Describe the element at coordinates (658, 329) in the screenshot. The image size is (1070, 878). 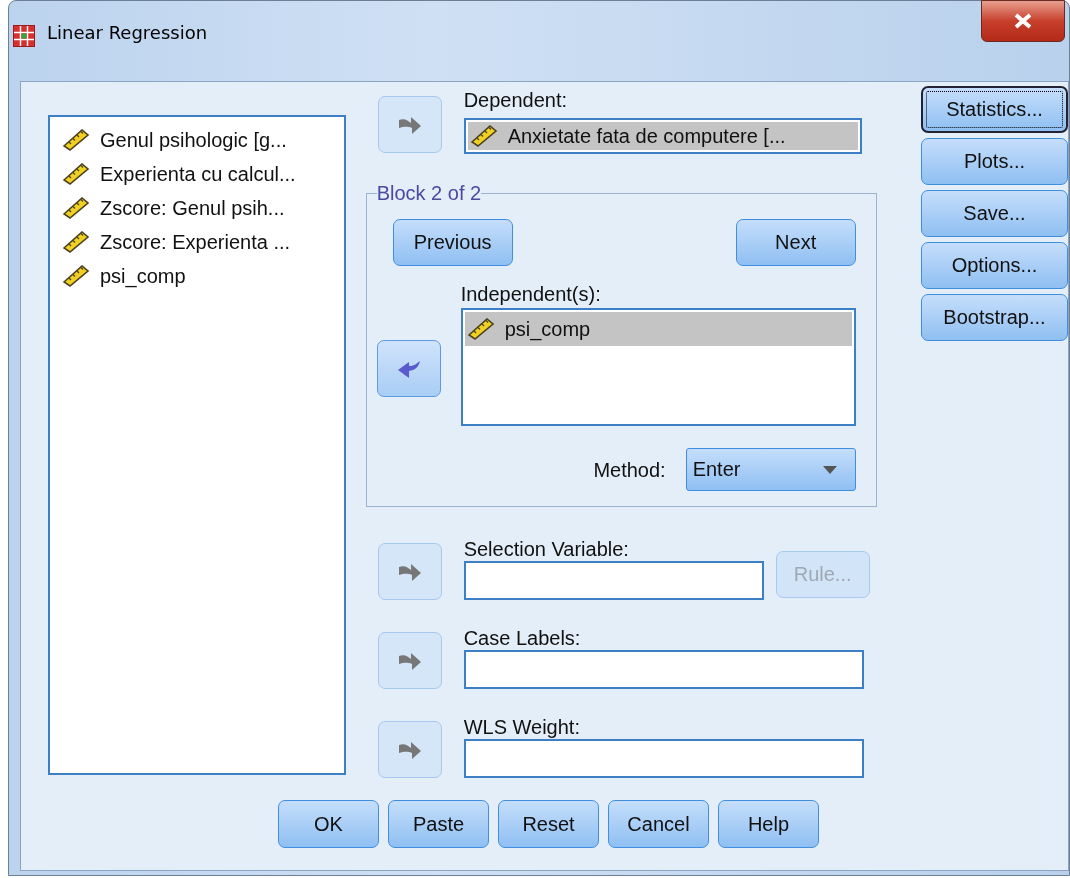
I see `independent-item: psi_comp` at that location.